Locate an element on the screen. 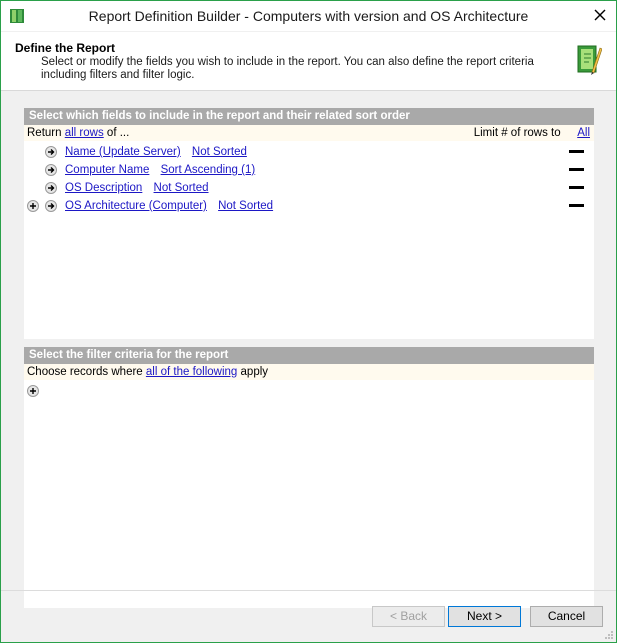  field-name-link: Name (Update Server) is located at coordinates (123, 152).